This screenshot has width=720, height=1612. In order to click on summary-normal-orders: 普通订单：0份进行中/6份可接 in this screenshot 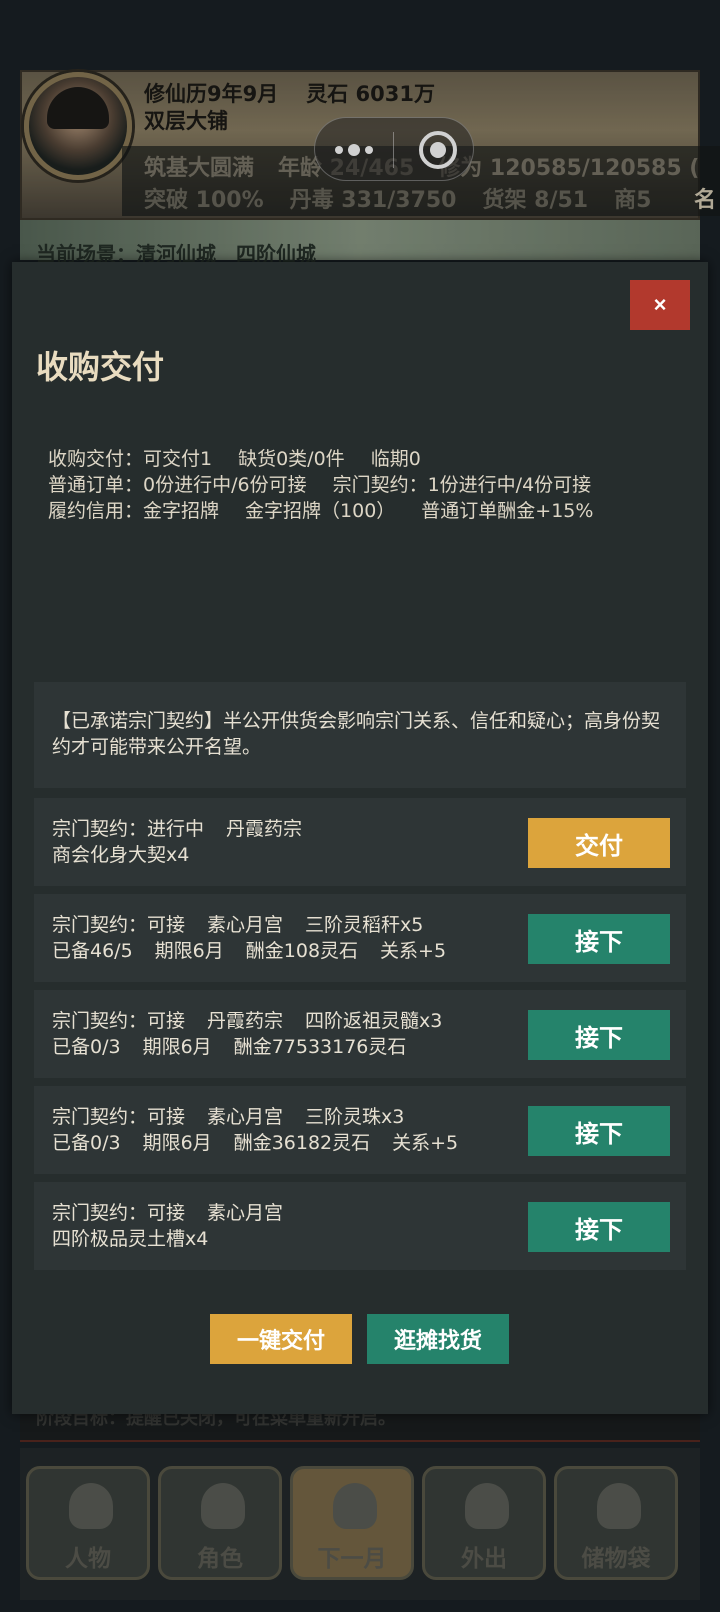, I will do `click(177, 485)`.